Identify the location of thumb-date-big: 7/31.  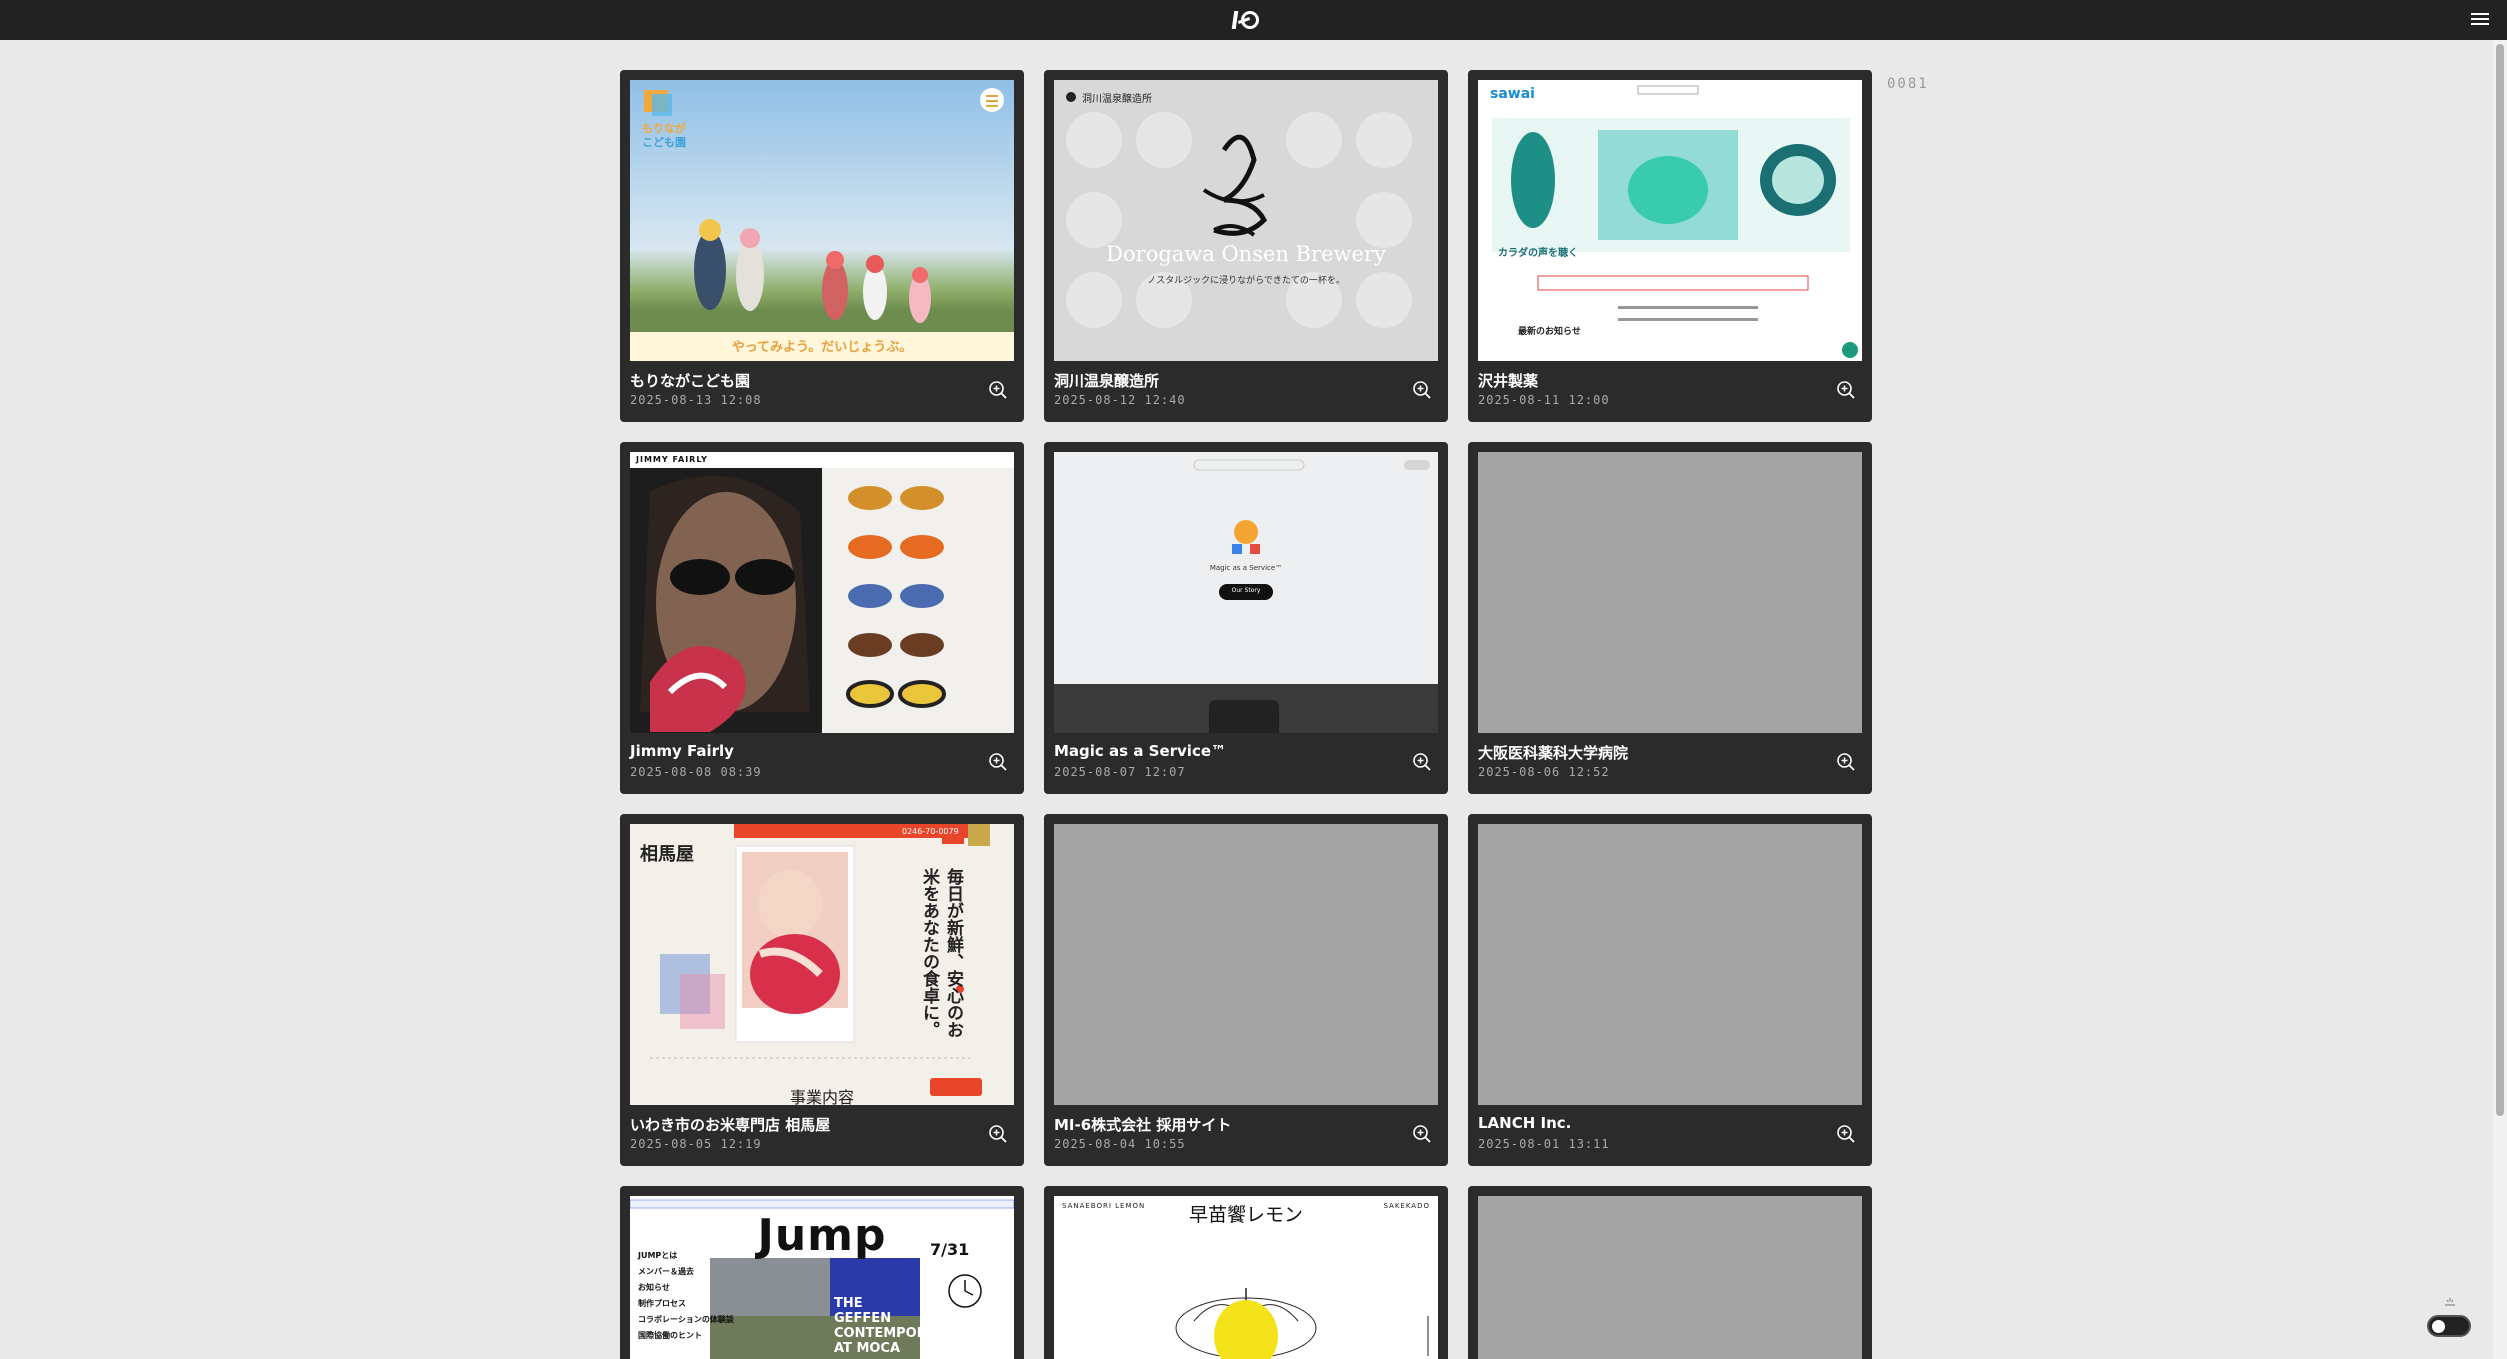
(950, 1249).